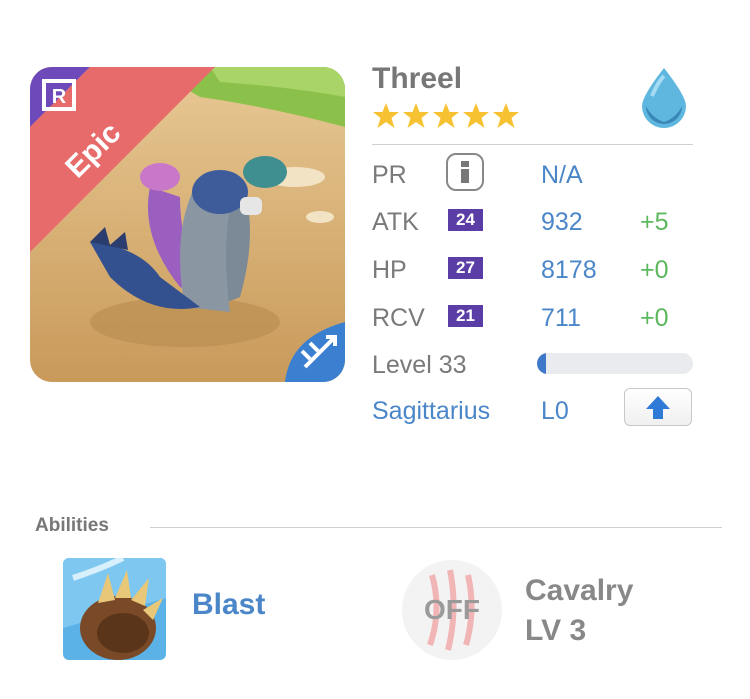 Image resolution: width=750 pixels, height=699 pixels. What do you see at coordinates (417, 78) in the screenshot?
I see `monster-name: Threel` at bounding box center [417, 78].